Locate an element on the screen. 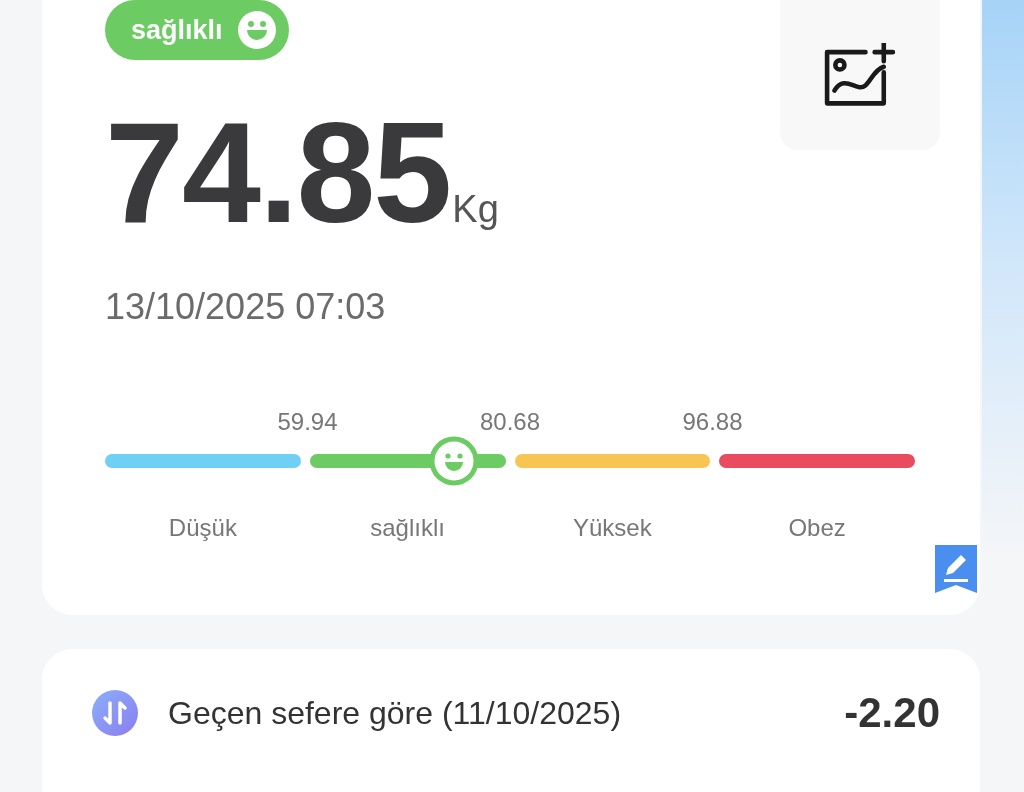 This screenshot has width=1024, height=792. pencil-icon is located at coordinates (956, 569).